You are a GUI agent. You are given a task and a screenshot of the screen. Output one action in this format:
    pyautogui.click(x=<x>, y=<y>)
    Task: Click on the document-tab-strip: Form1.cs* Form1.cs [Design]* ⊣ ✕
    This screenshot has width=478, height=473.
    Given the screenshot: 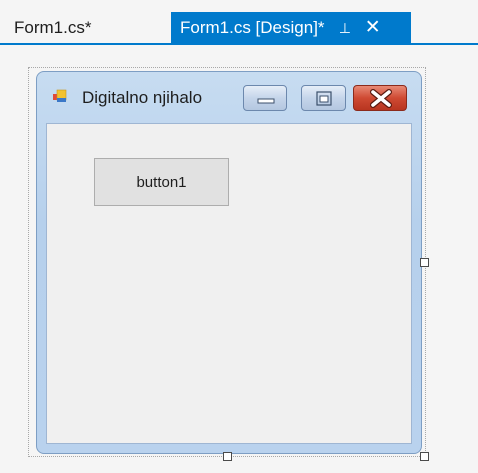 What is the action you would take?
    pyautogui.click(x=239, y=22)
    